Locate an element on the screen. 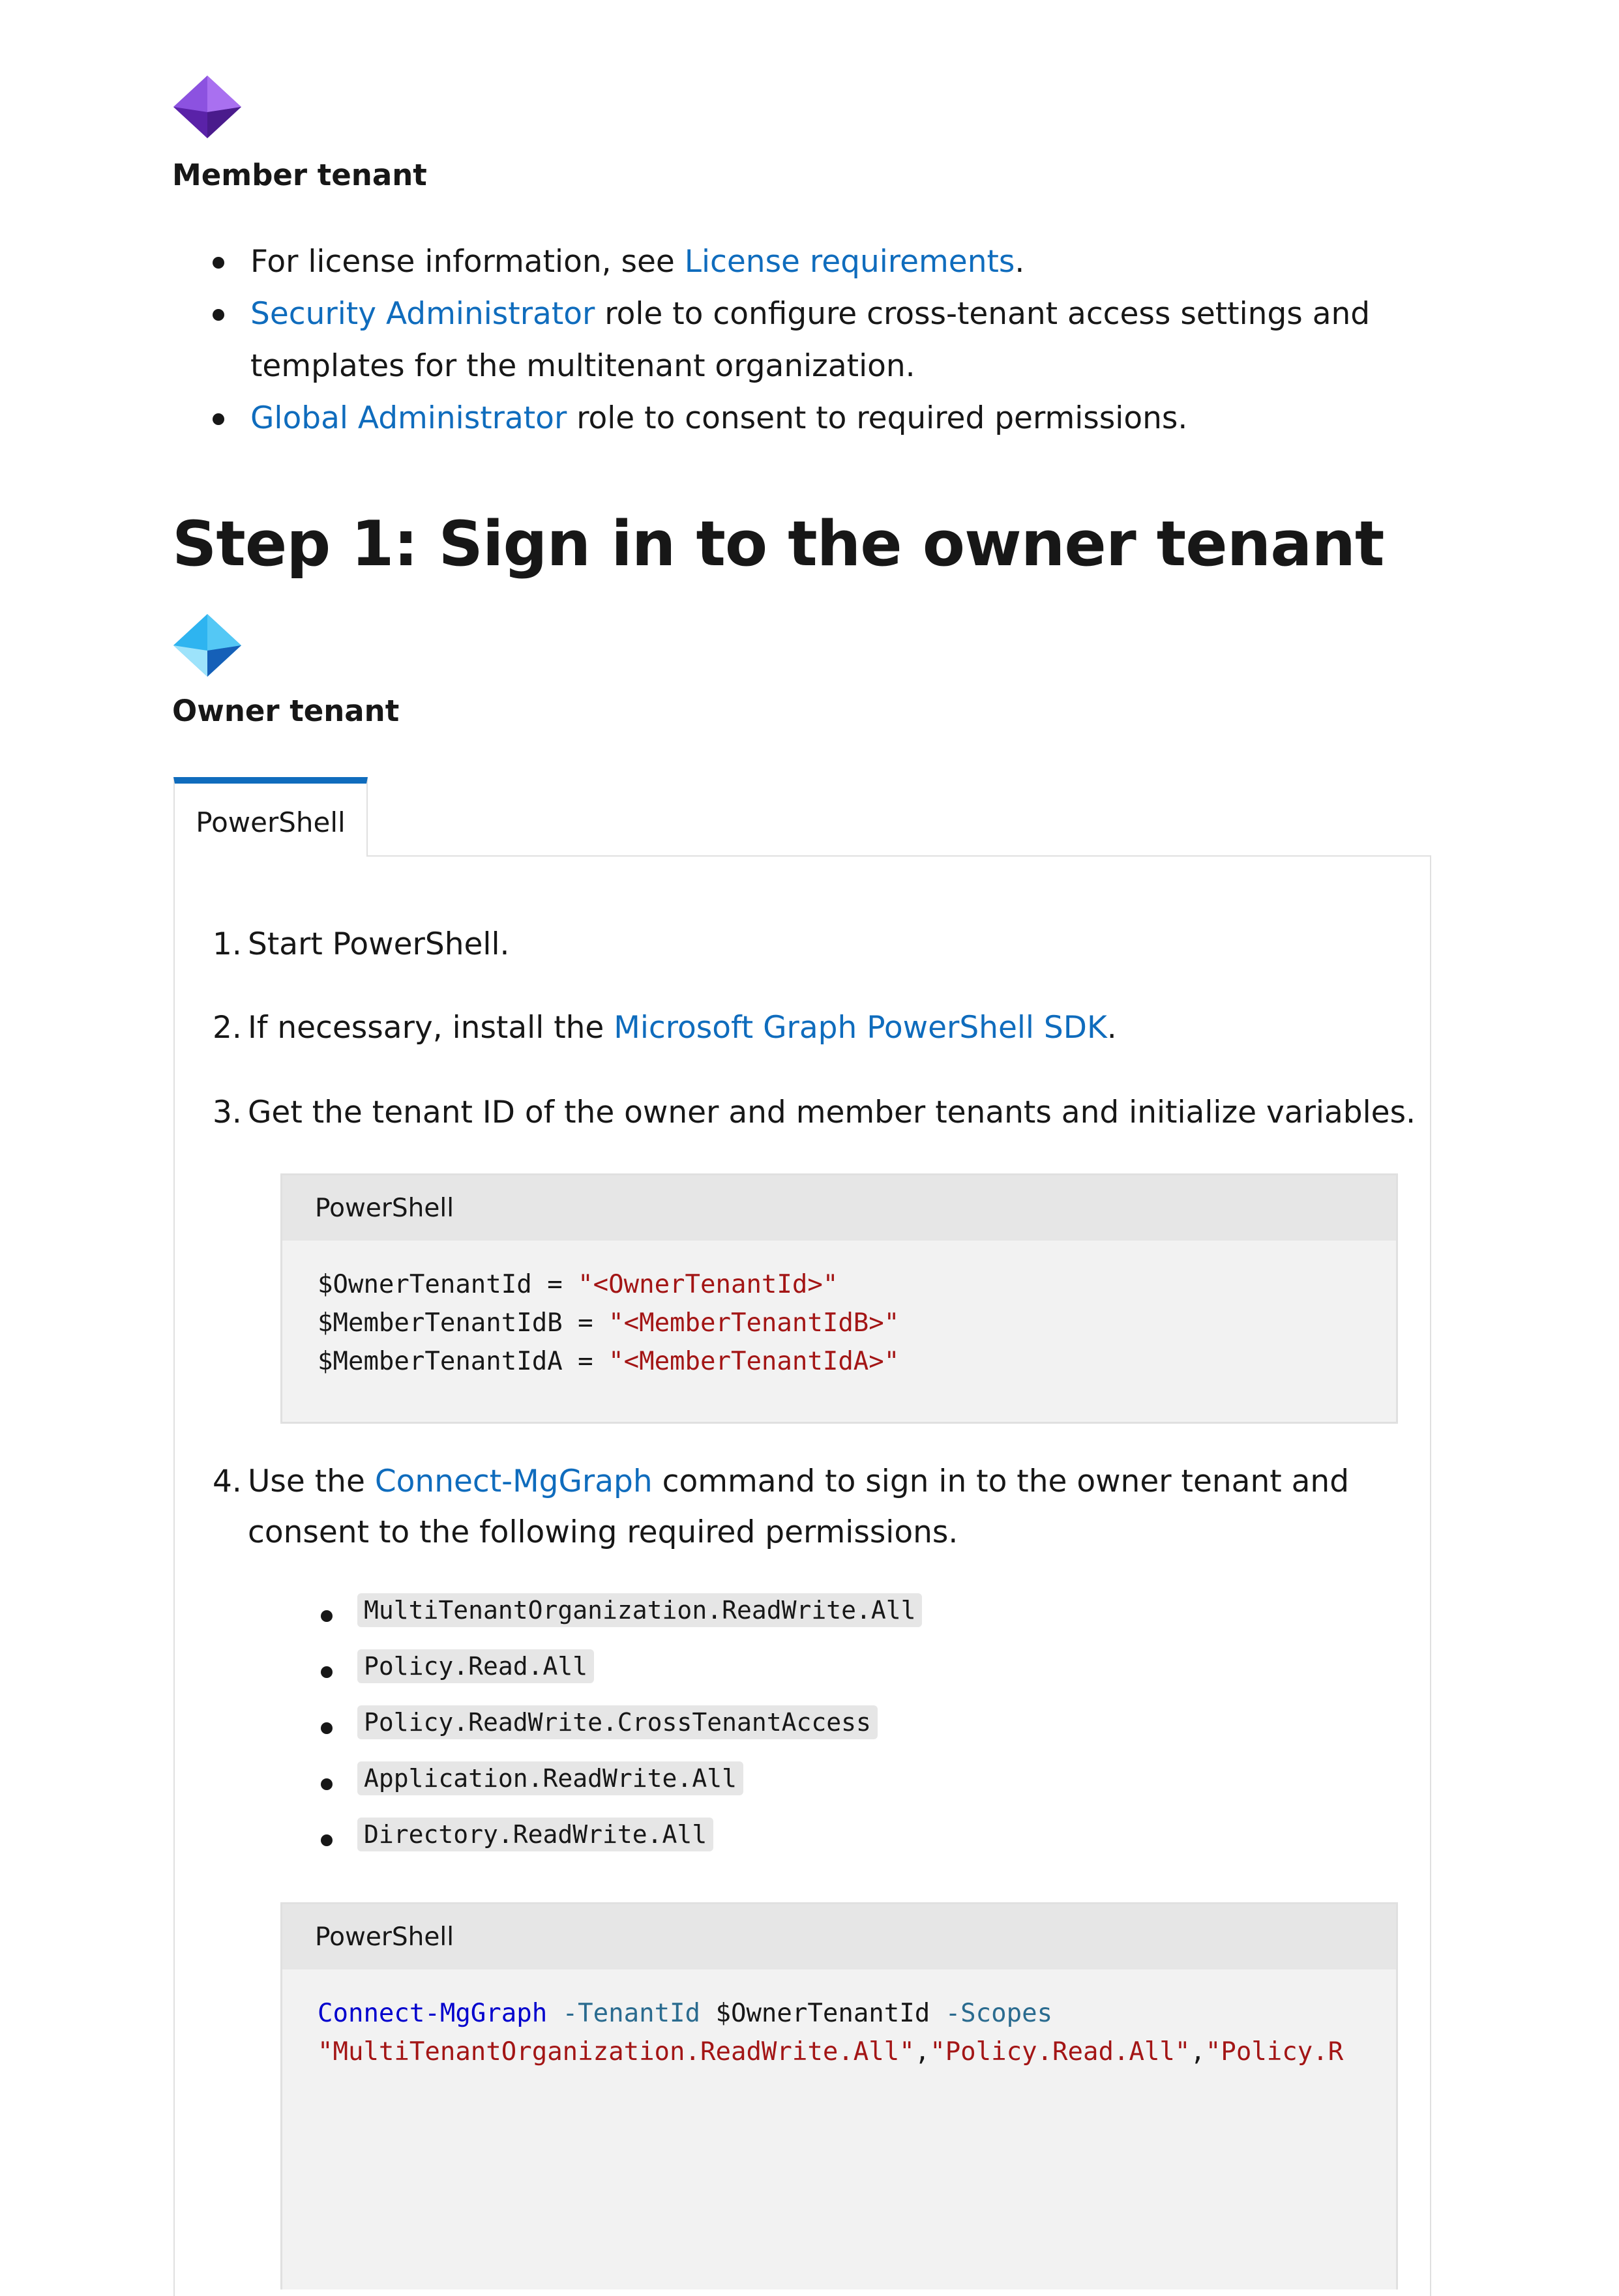 The height and width of the screenshot is (2296, 1619). step-number: 1. is located at coordinates (227, 944).